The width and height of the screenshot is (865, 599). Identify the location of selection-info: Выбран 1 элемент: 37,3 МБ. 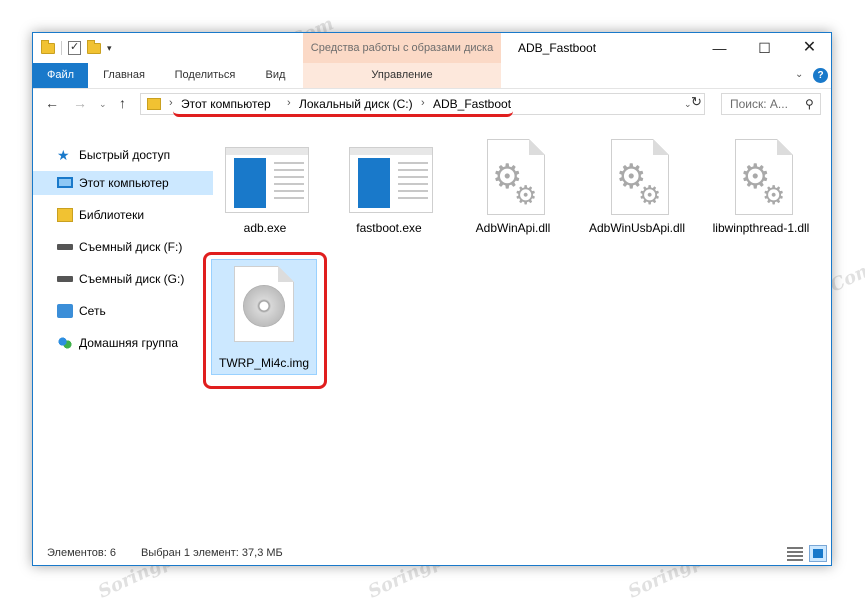
(212, 553).